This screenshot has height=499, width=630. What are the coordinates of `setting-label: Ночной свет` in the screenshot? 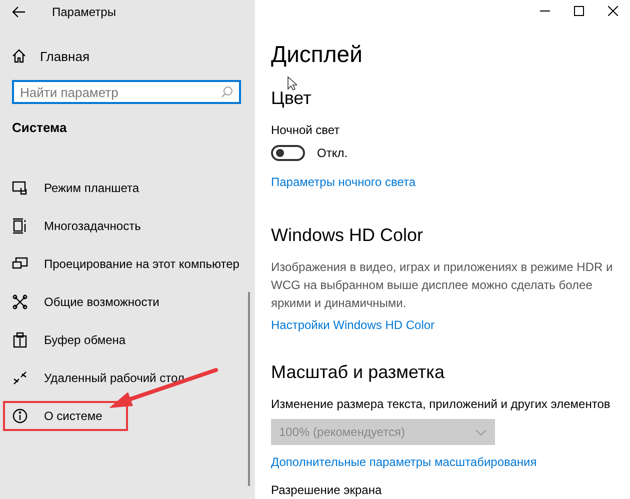 It's located at (306, 130).